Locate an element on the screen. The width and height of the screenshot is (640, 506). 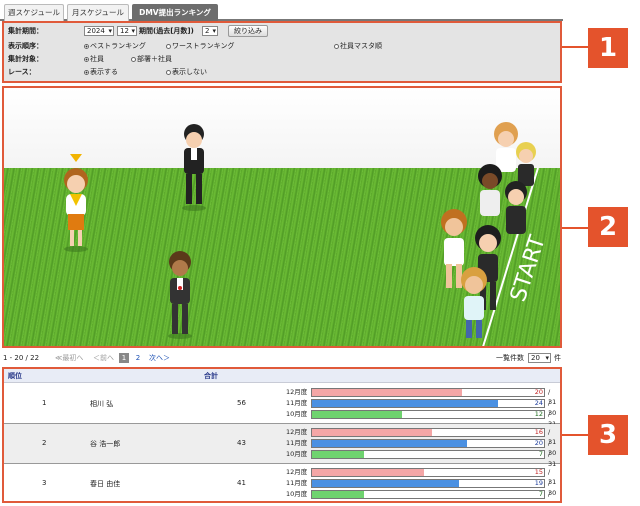
tab-monthly-schedule: 月スケジュール is located at coordinates (98, 12).